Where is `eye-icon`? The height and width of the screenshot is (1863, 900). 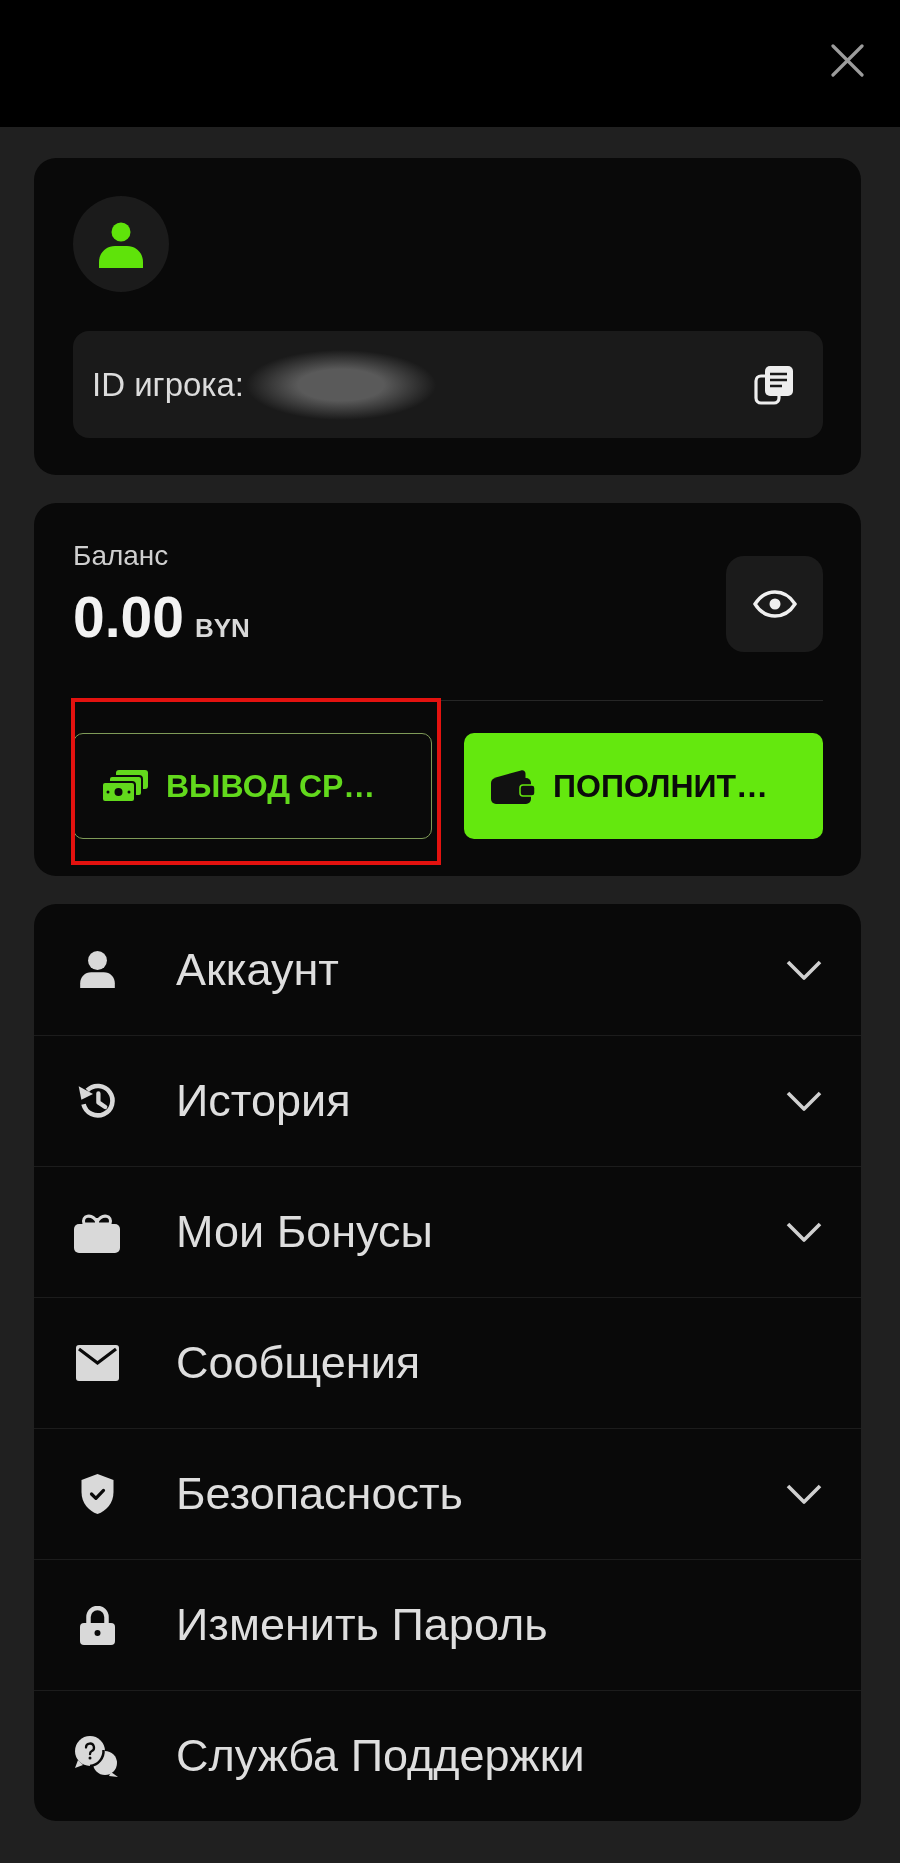 eye-icon is located at coordinates (774, 604).